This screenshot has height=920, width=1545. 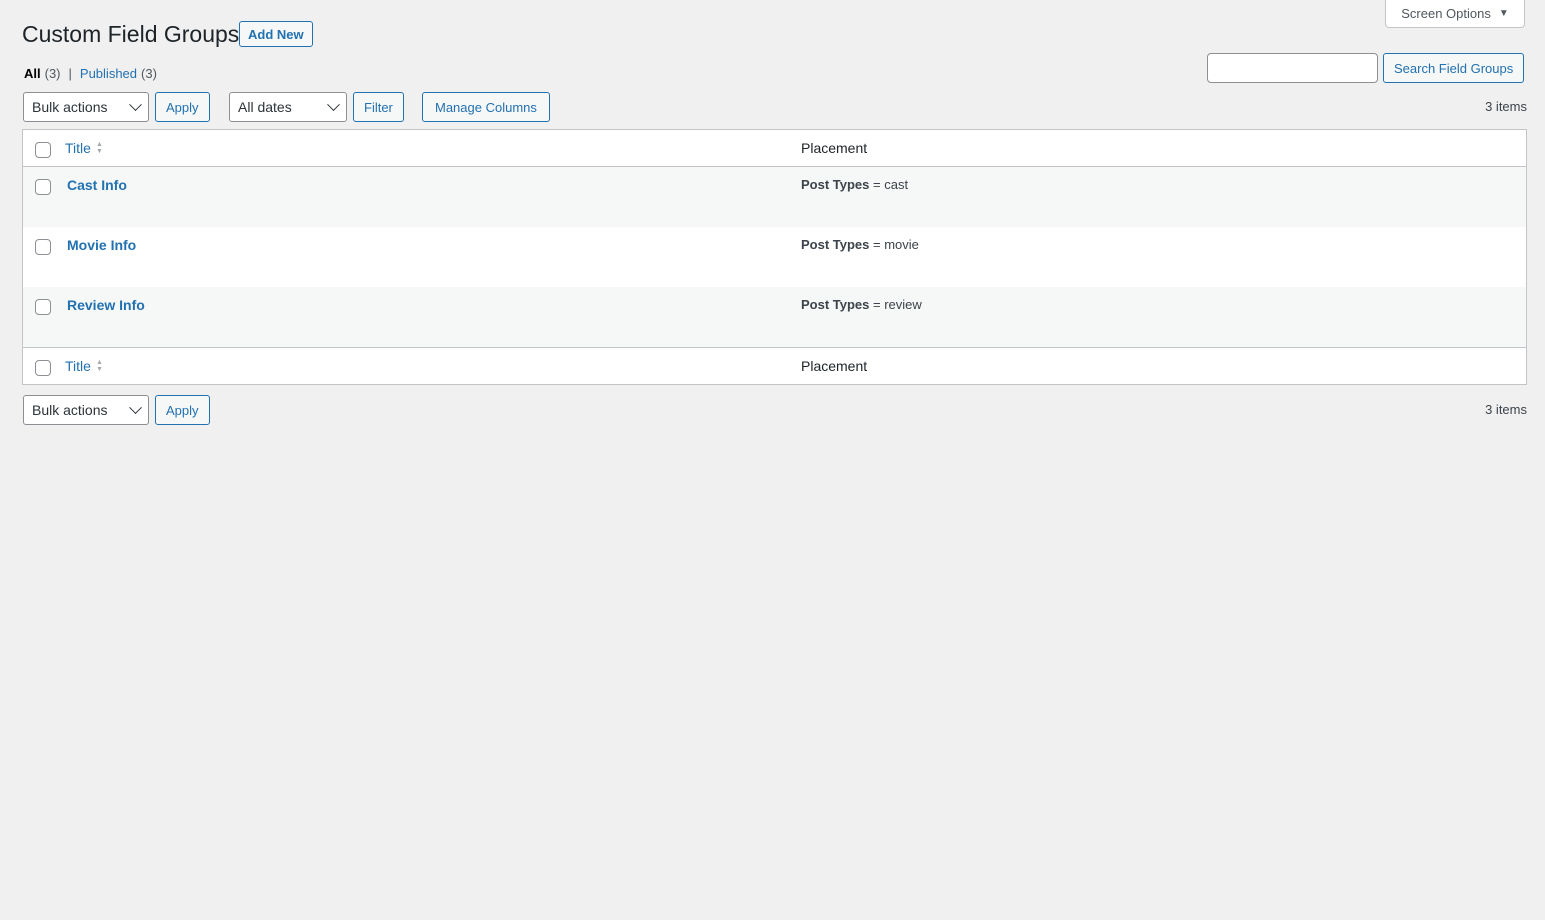 What do you see at coordinates (774, 317) in the screenshot?
I see `table-row: Review Info Post Types = review` at bounding box center [774, 317].